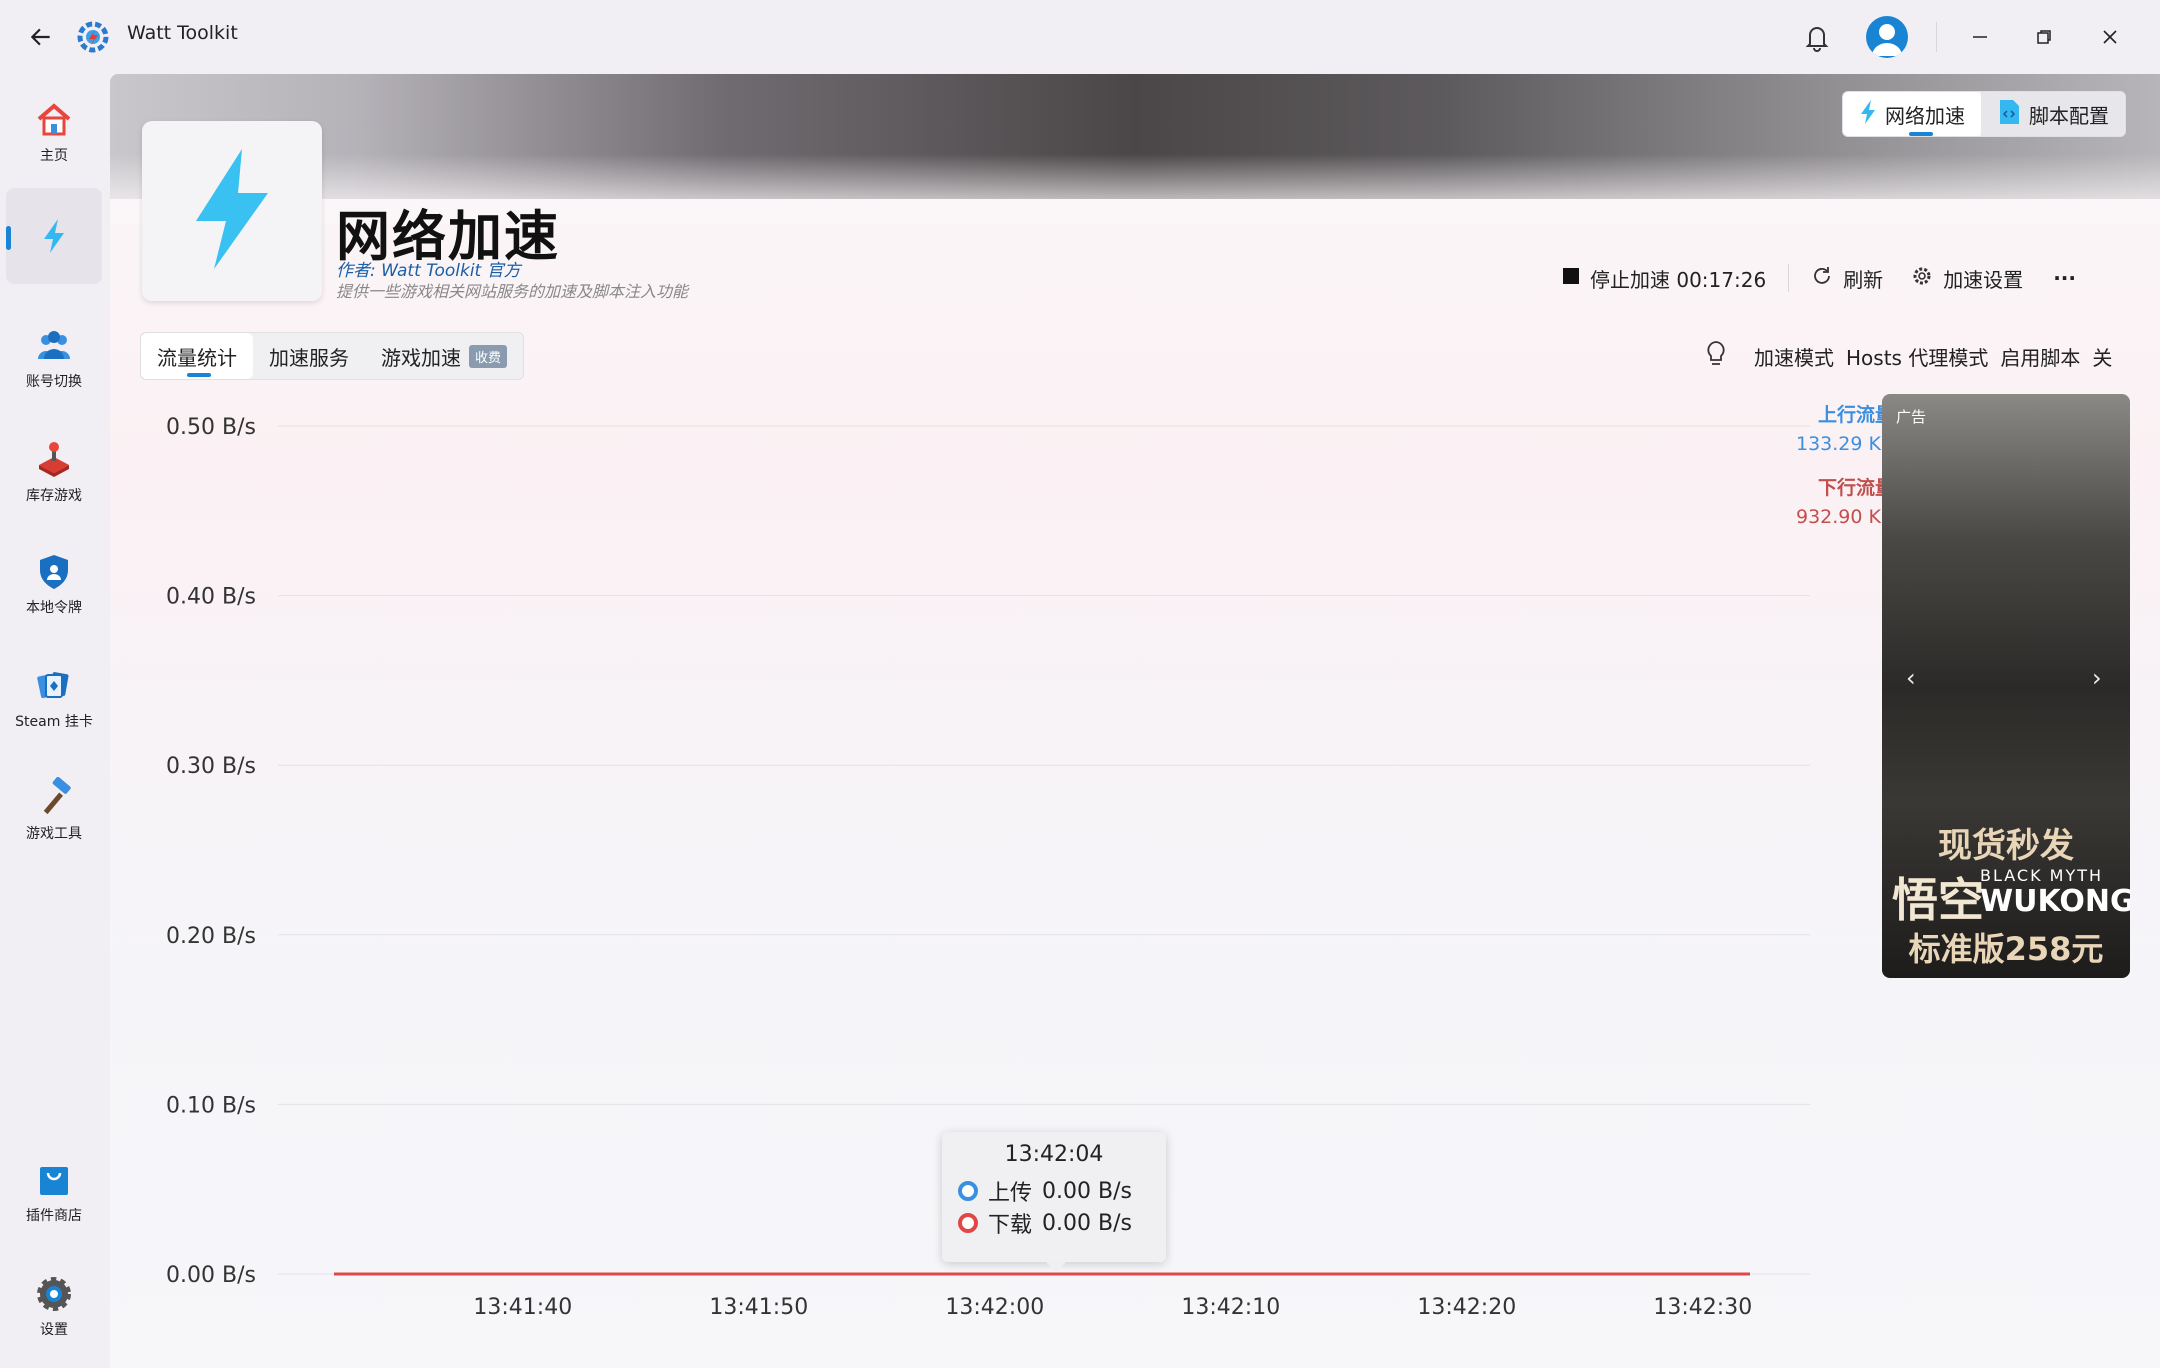 The image size is (2160, 1368). I want to click on sidebar-item-accelerate, so click(54, 236).